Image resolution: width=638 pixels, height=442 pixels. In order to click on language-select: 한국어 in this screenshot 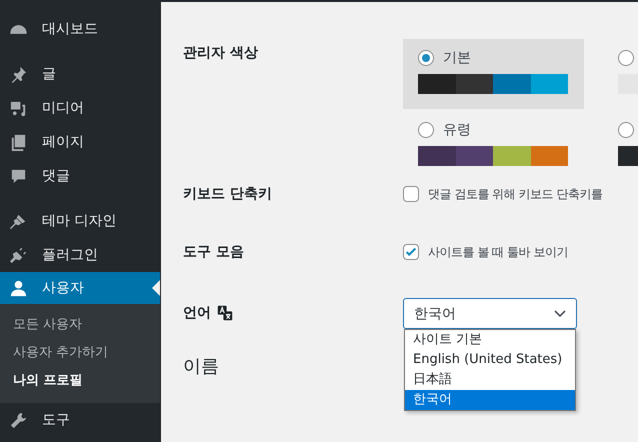, I will do `click(490, 313)`.